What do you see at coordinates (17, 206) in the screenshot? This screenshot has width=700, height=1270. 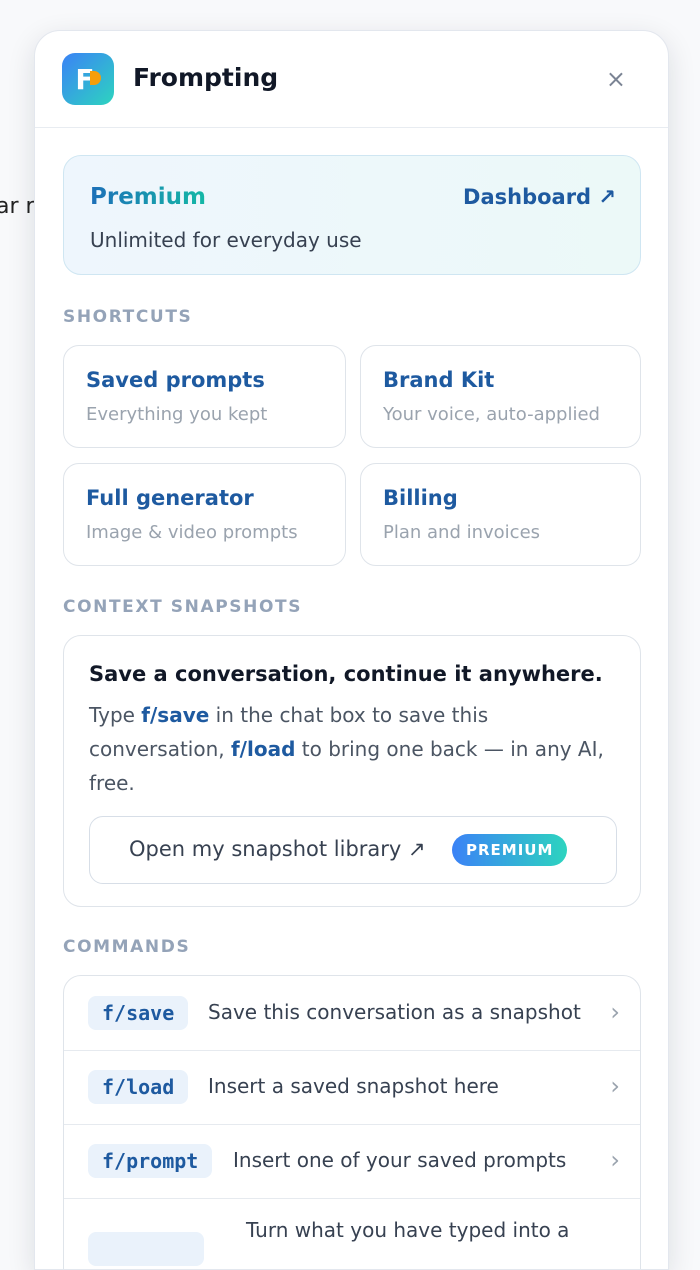 I see `background-page-text: ar r` at bounding box center [17, 206].